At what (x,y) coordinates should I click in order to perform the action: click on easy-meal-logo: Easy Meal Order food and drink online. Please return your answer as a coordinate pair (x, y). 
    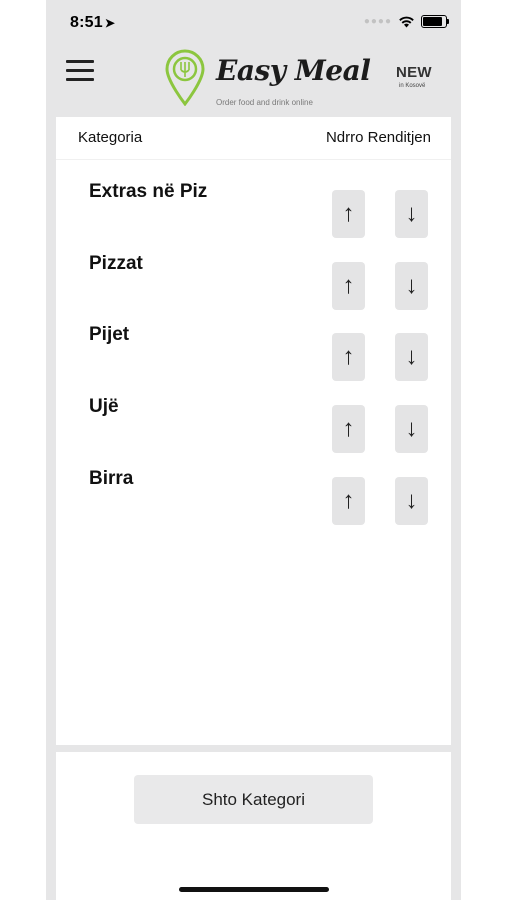
    Looking at the image, I should click on (267, 80).